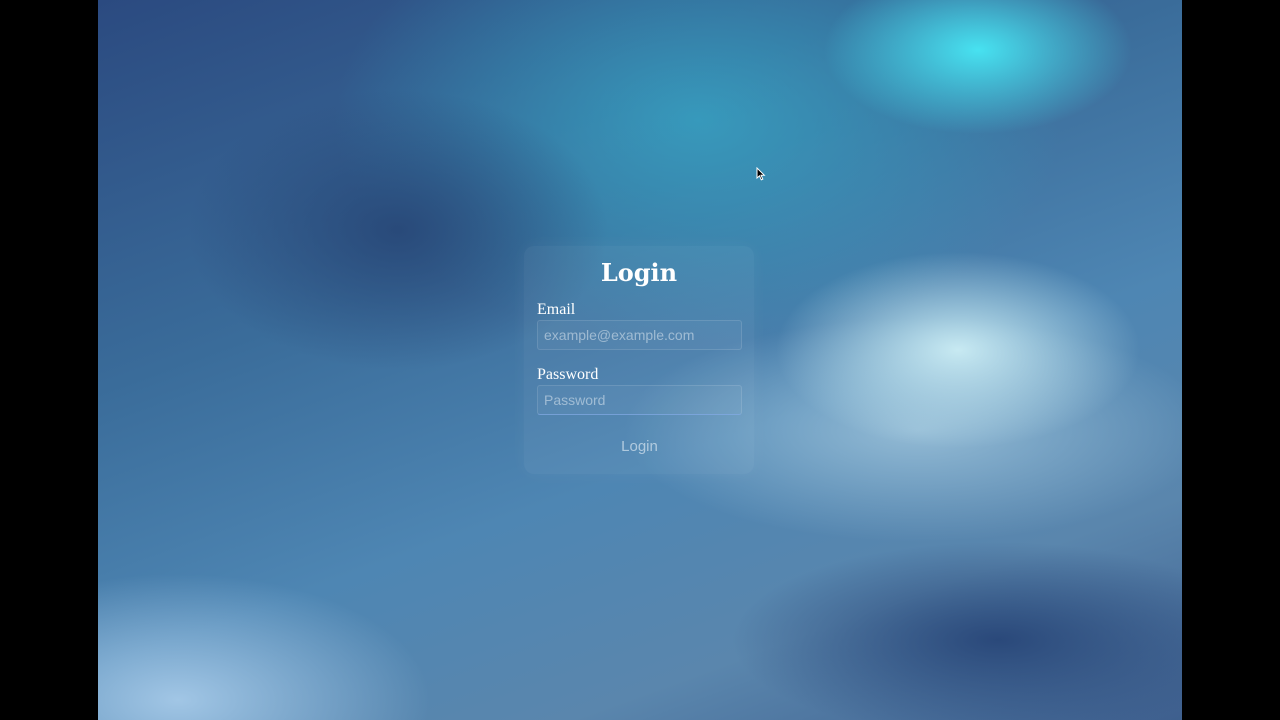 This screenshot has height=720, width=1280. I want to click on password-input, so click(639, 400).